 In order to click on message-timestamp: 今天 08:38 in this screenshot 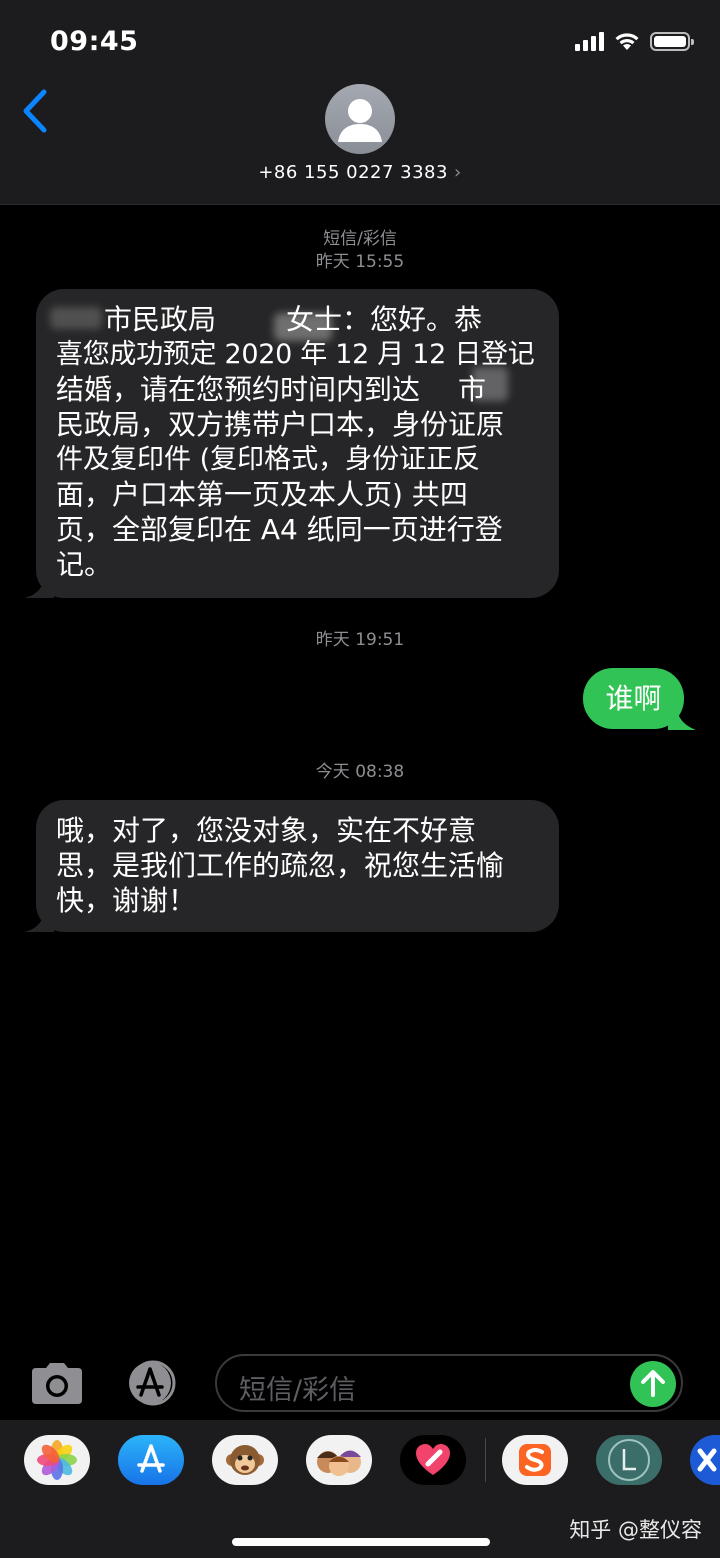, I will do `click(360, 772)`.